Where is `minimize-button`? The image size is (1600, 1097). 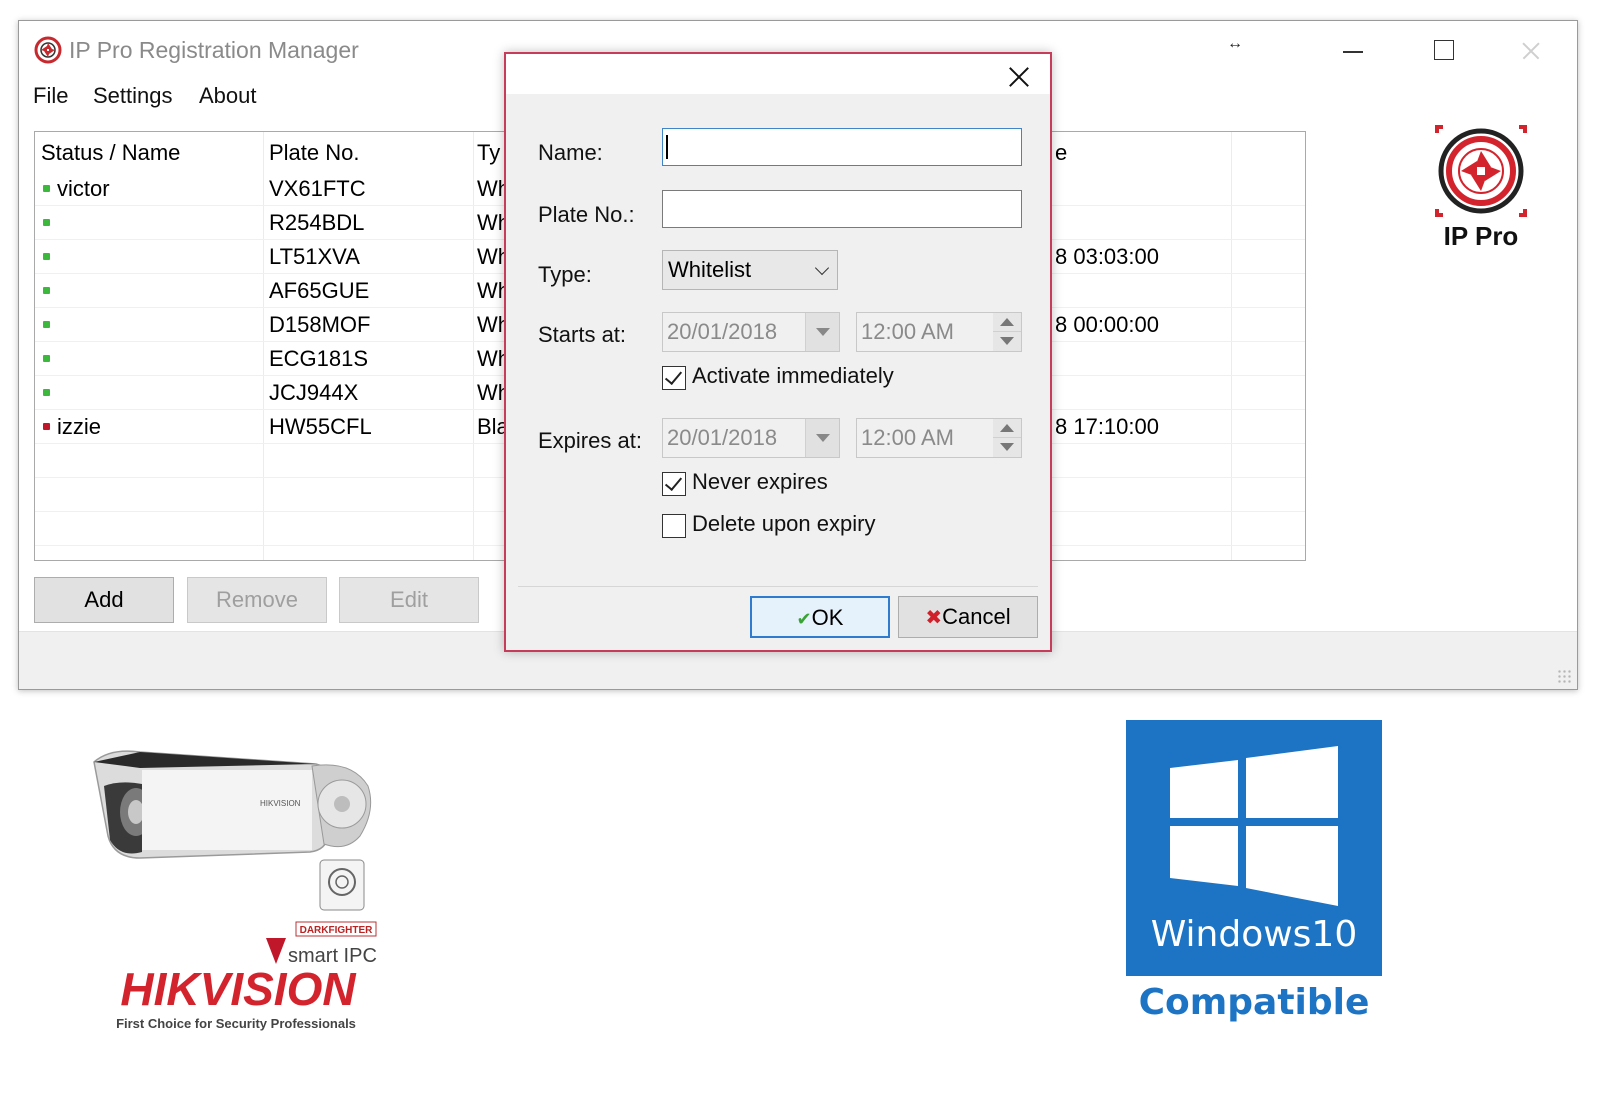 minimize-button is located at coordinates (1354, 51).